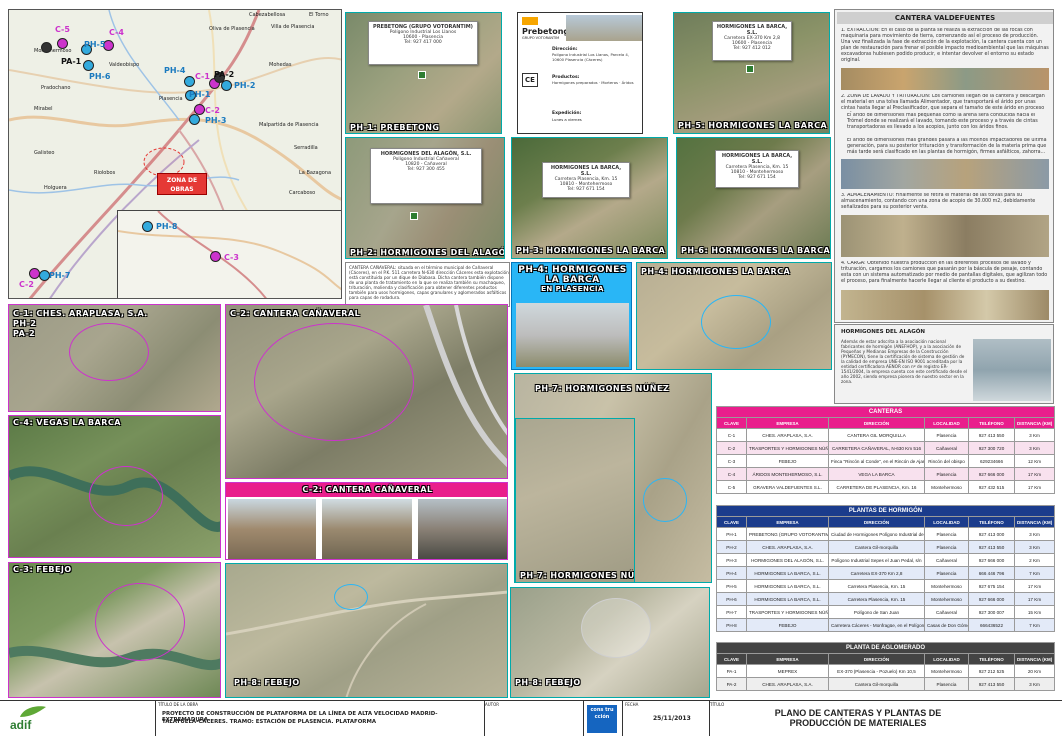 Image resolution: width=1062 pixels, height=736 pixels. I want to click on table-cell: 927 212 525, so click(991, 671).